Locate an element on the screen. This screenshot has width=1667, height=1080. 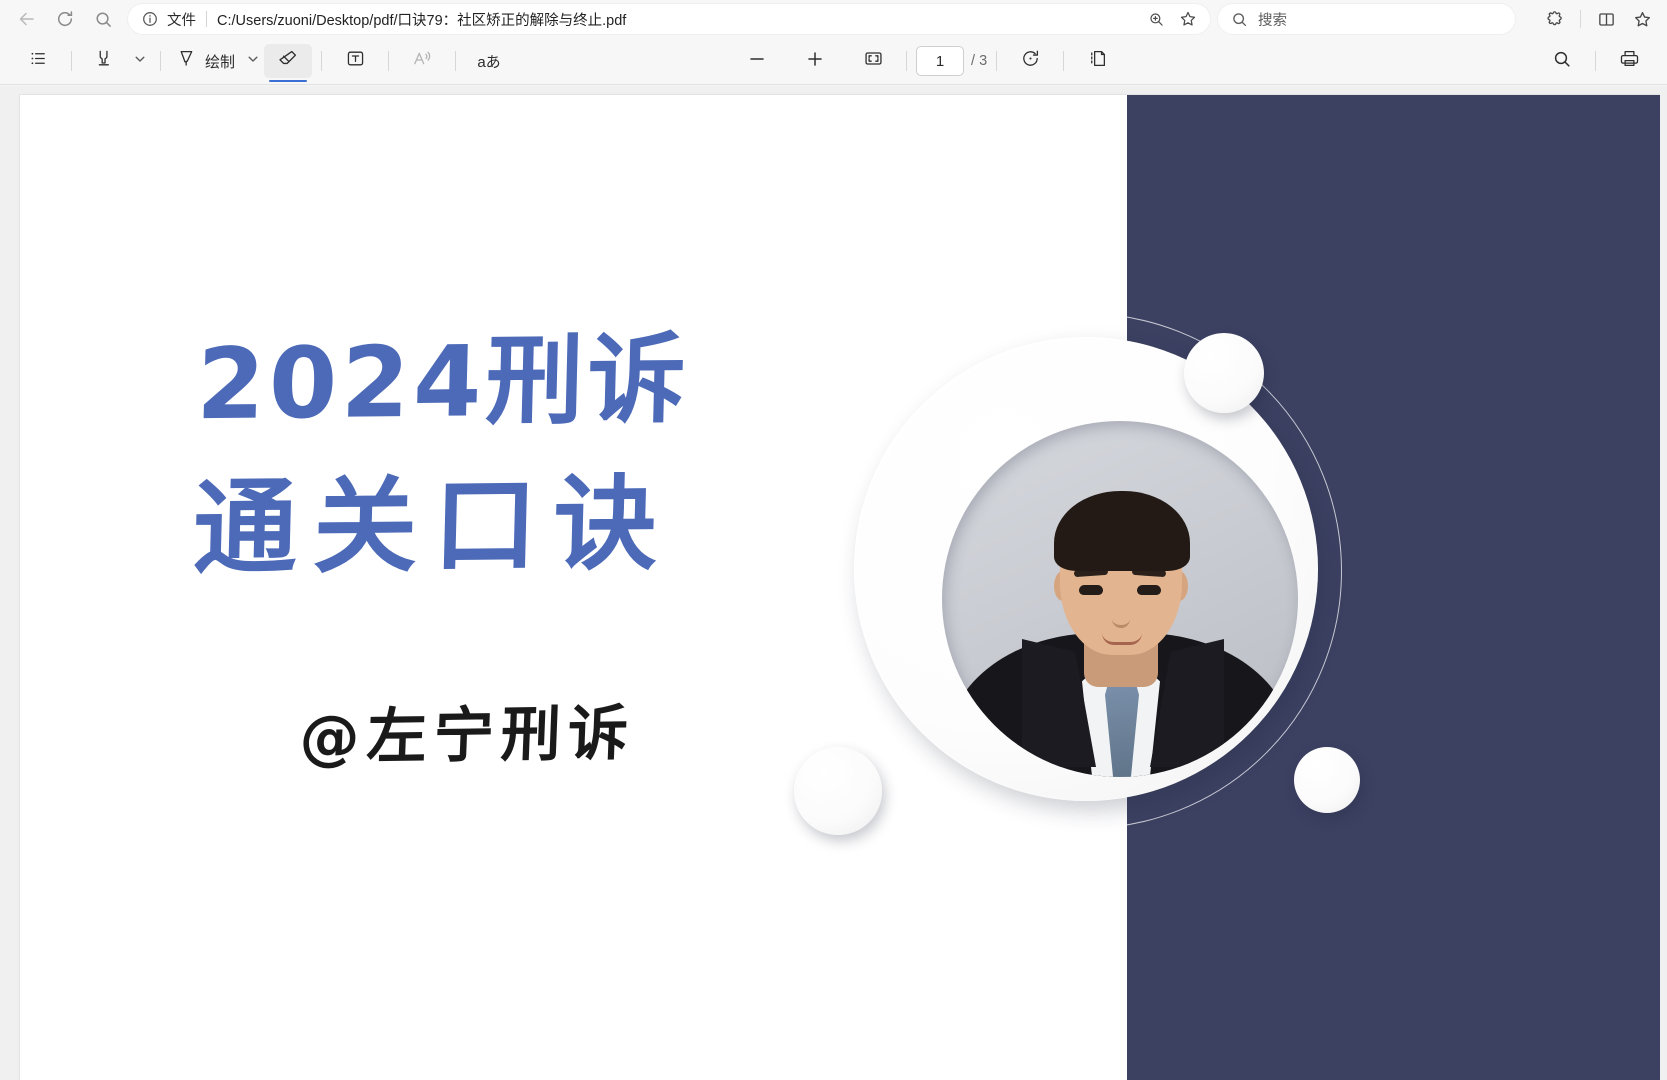
read-aloud-button is located at coordinates (422, 61).